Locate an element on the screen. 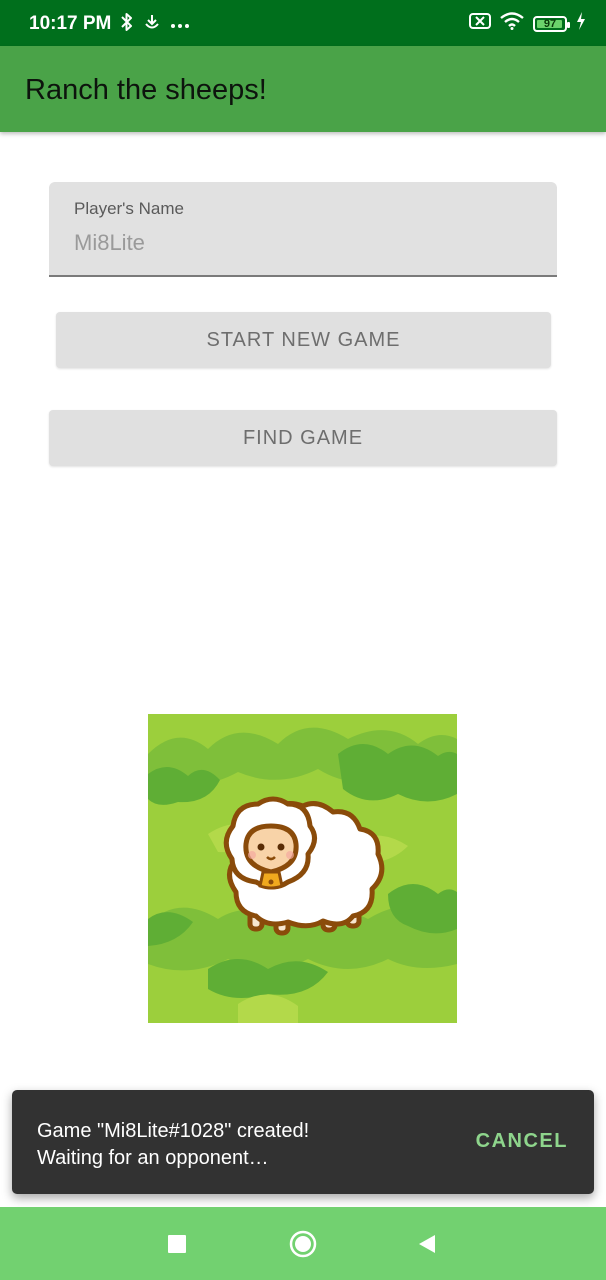 Image resolution: width=606 pixels, height=1280 pixels. download-icon is located at coordinates (152, 24).